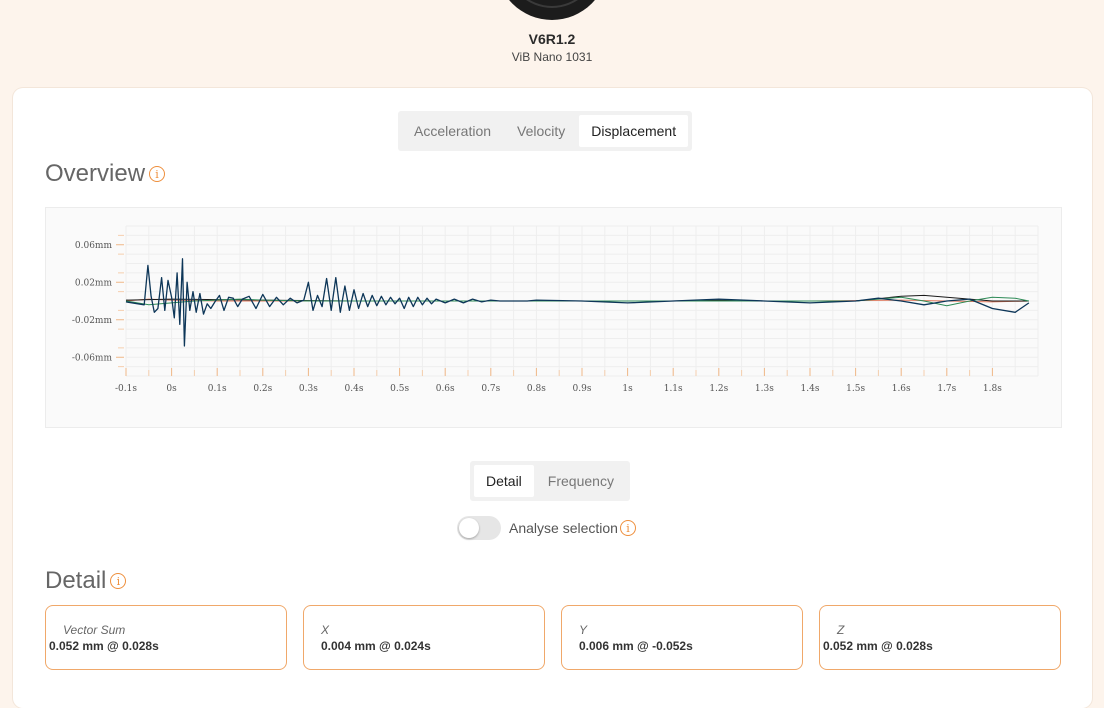 This screenshot has width=1104, height=708. What do you see at coordinates (157, 174) in the screenshot?
I see `overview-info-icon: i` at bounding box center [157, 174].